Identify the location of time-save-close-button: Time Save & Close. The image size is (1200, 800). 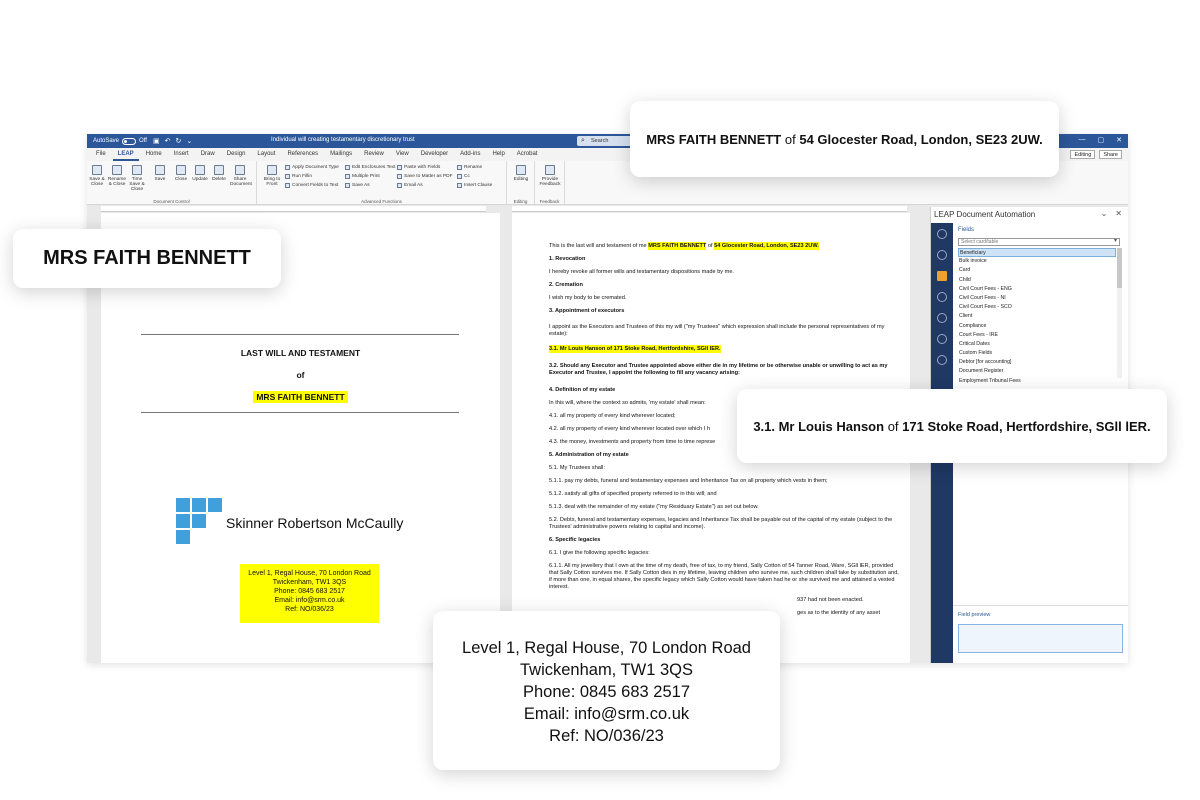
(137, 178).